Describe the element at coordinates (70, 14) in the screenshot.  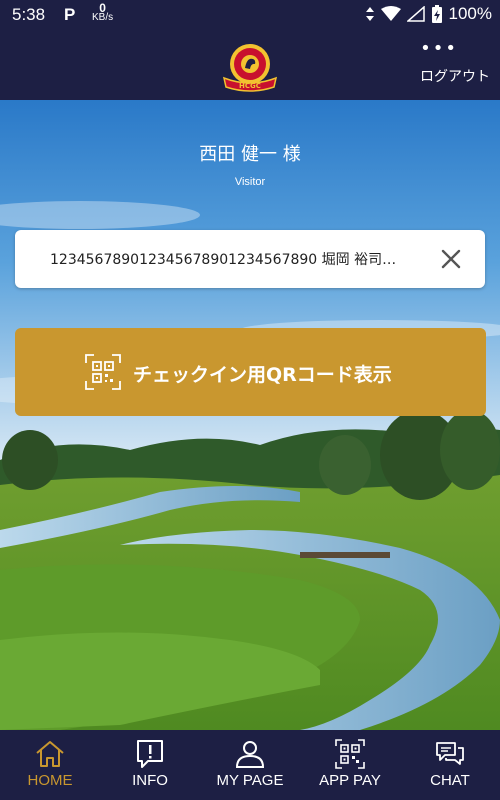
I see `parking-app-icon: P` at that location.